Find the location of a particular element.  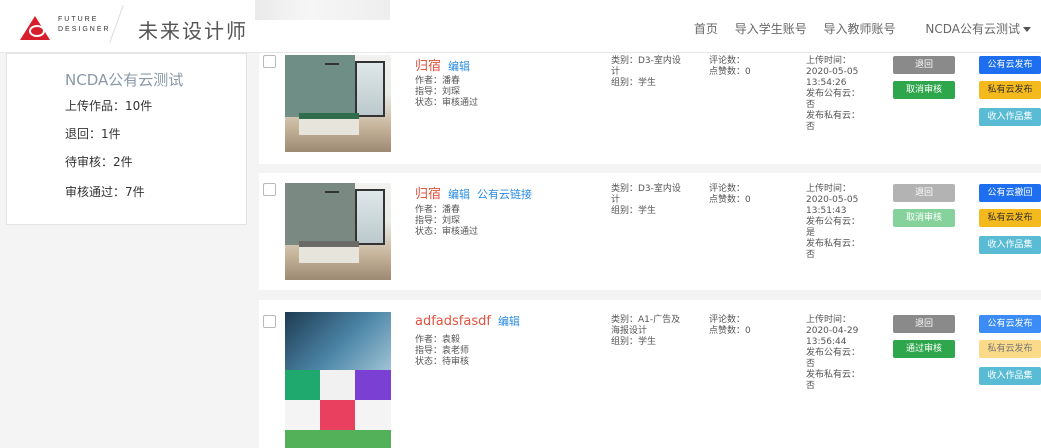

work-title: 归宿 编辑 公有云链接 is located at coordinates (473, 192).